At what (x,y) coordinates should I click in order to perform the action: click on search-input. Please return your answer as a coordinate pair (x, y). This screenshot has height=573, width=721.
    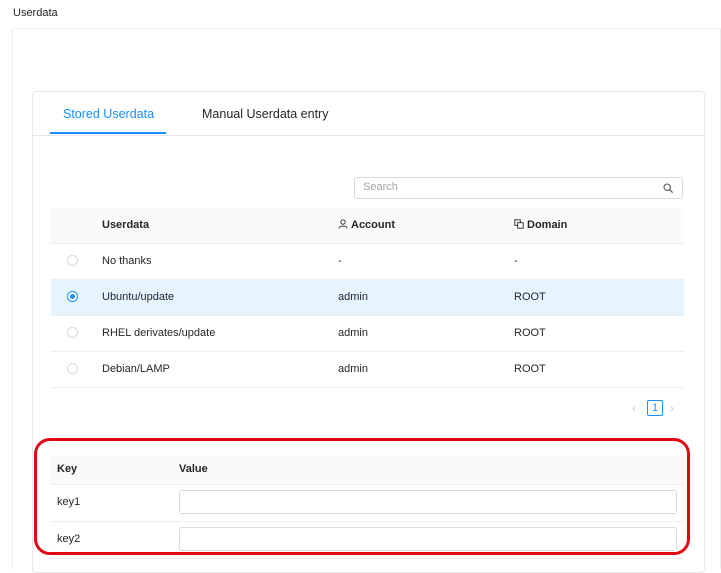
    Looking at the image, I should click on (508, 187).